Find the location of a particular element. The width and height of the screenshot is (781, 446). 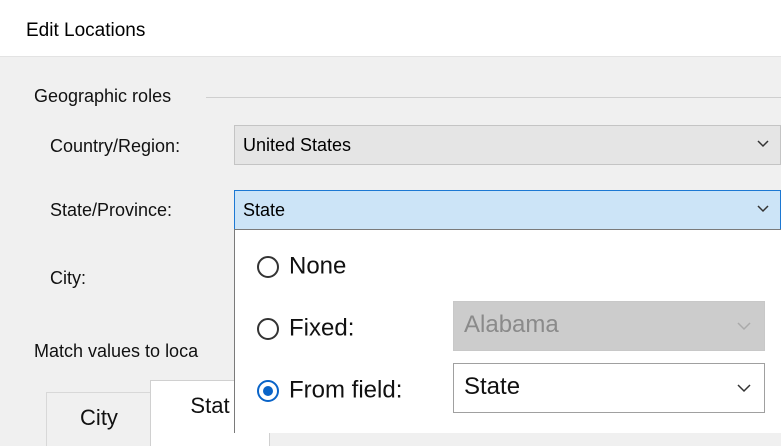

option-from-field: From field: is located at coordinates (329, 390).